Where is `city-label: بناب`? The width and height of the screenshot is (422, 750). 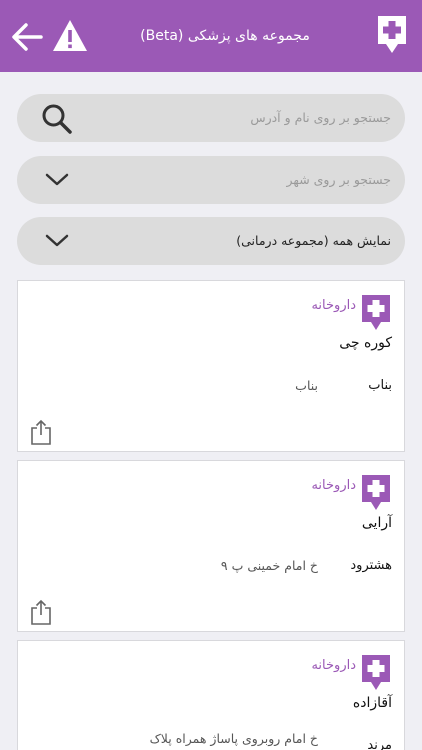 city-label: بناب is located at coordinates (380, 385).